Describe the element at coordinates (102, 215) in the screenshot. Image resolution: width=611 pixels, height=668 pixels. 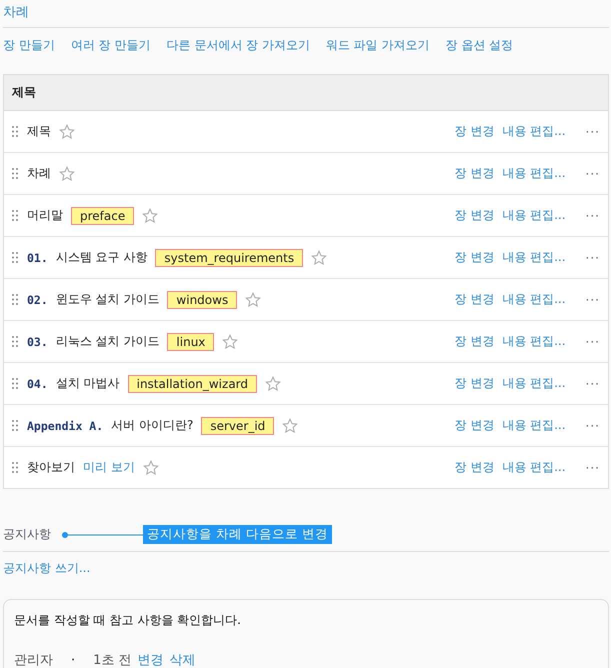
I see `chapter-tag: preface` at that location.